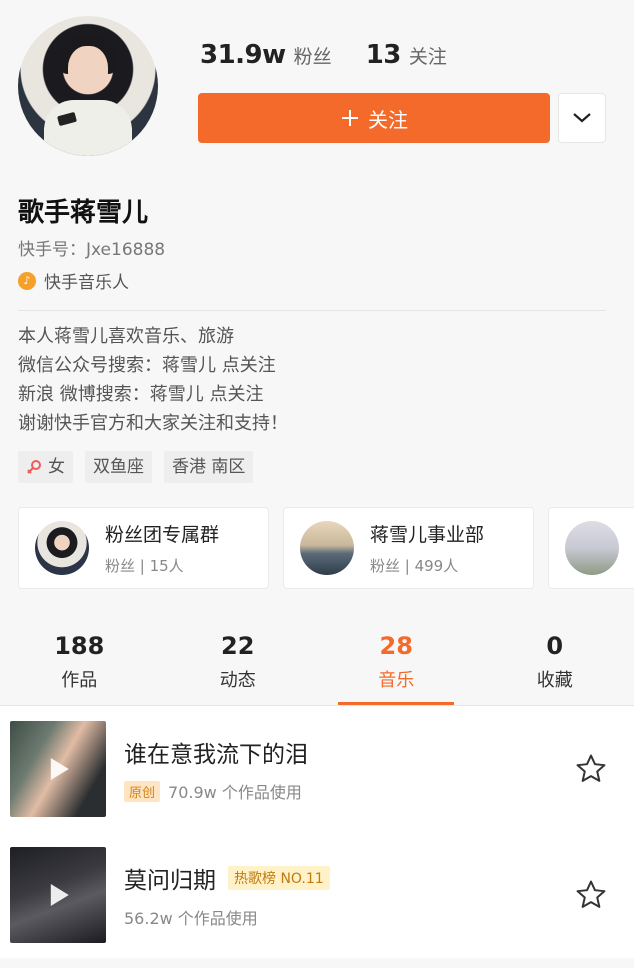 This screenshot has height=968, width=634. Describe the element at coordinates (34, 467) in the screenshot. I see `female-icon` at that location.